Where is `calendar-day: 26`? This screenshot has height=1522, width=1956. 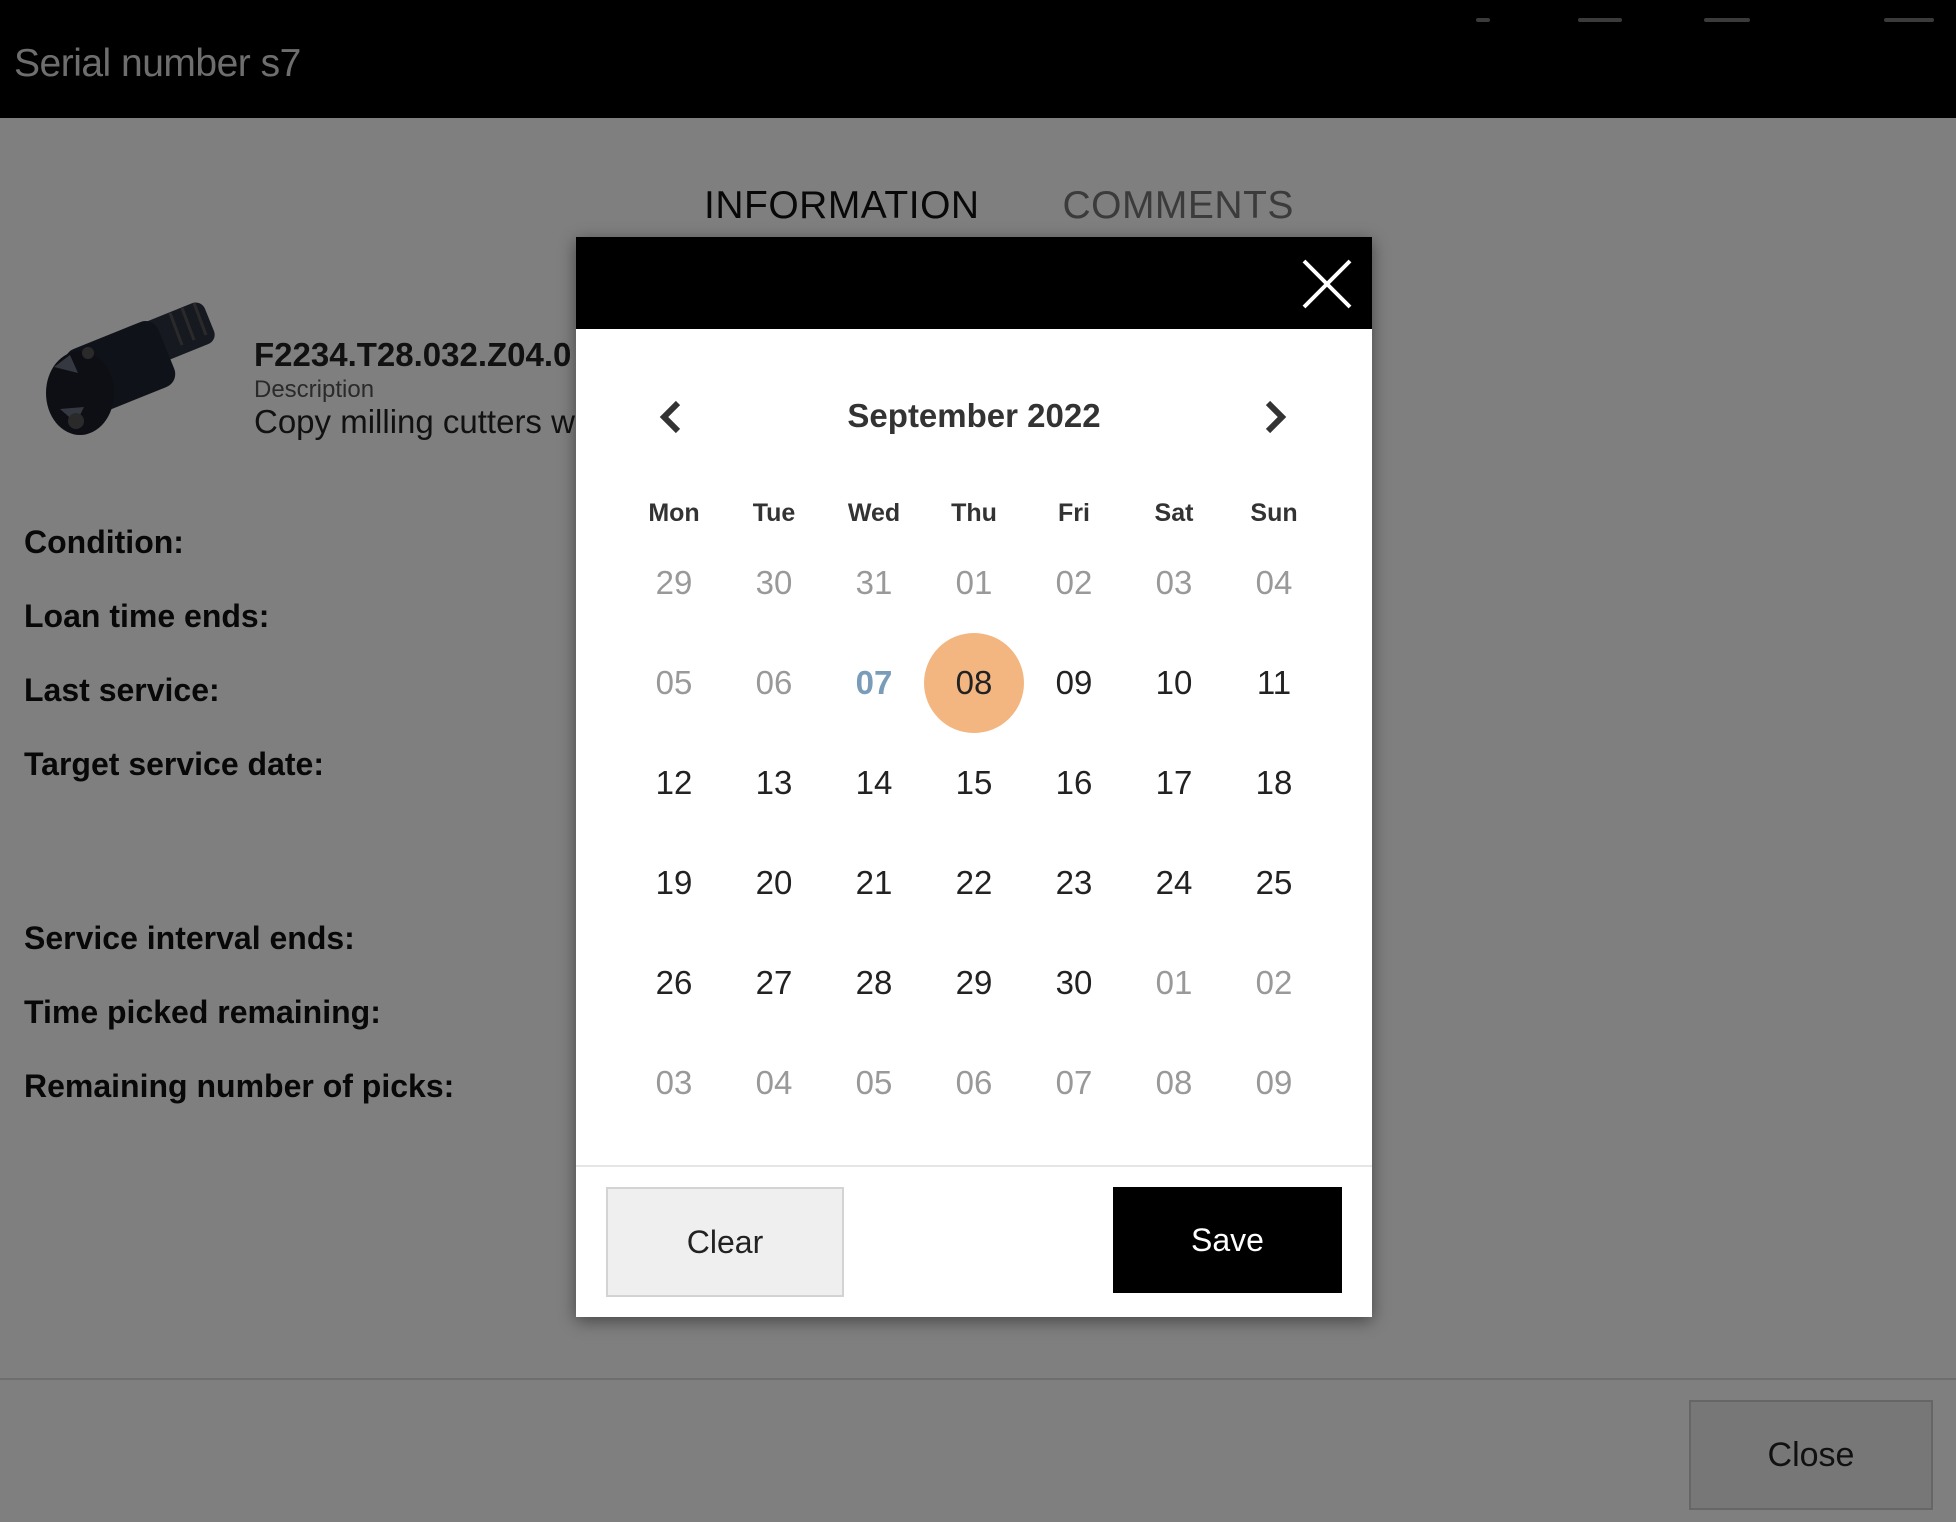
calendar-day: 26 is located at coordinates (674, 983).